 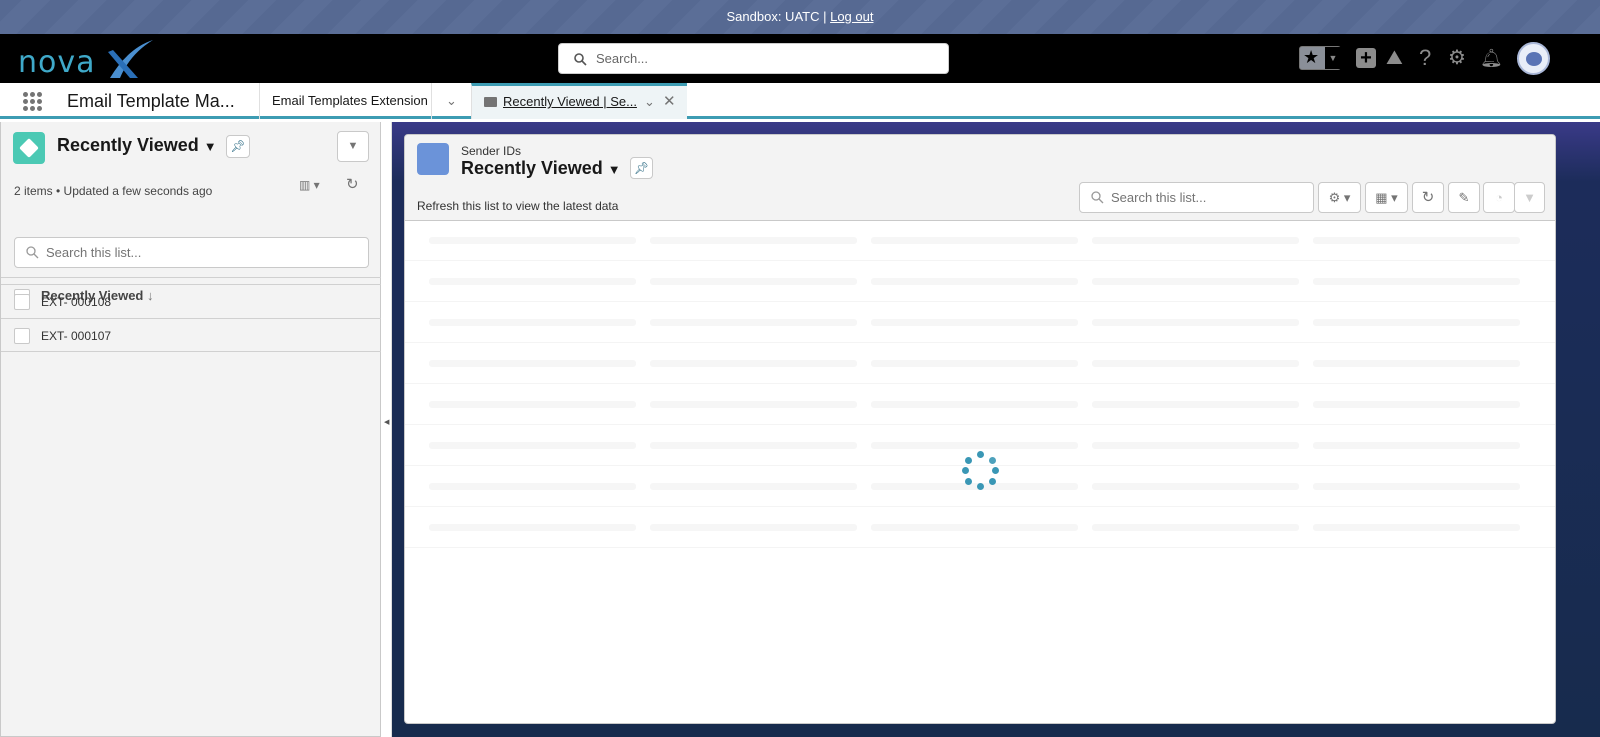 I want to click on display-as-table-button: ▦ ▾, so click(x=1386, y=197).